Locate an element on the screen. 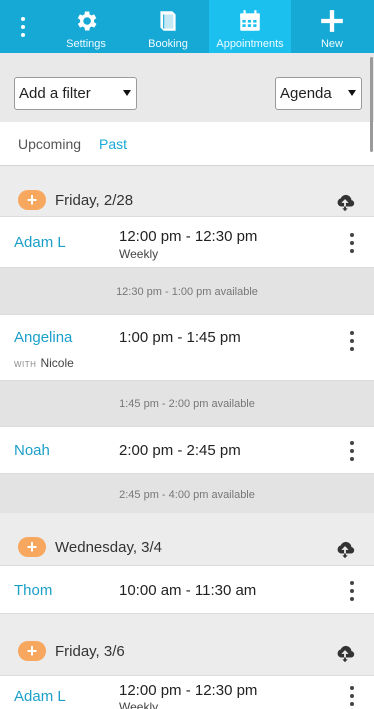  availability-slot: 12:30 pm - 1:00 pm available is located at coordinates (187, 291).